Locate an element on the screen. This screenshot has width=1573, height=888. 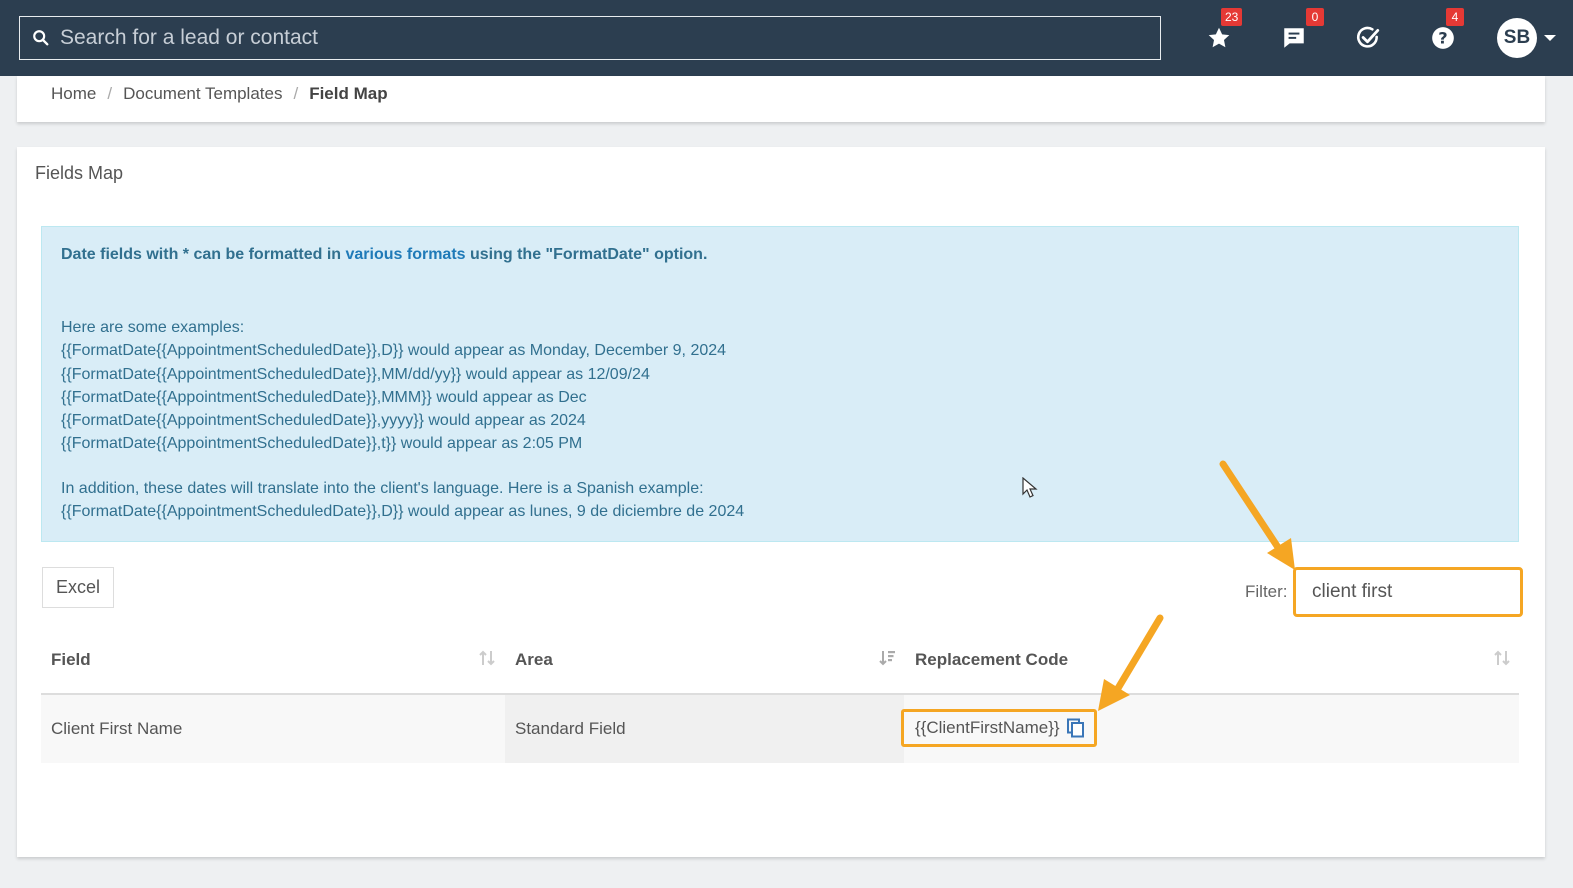
copy-icon is located at coordinates (1076, 728).